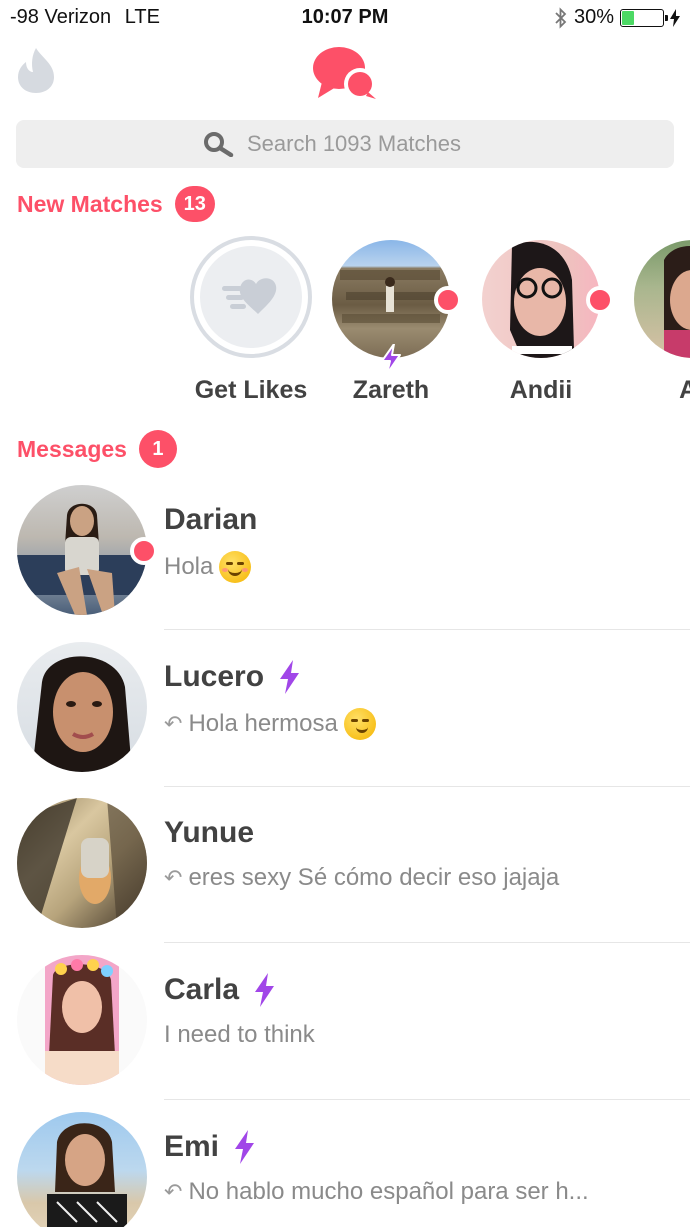 Image resolution: width=690 pixels, height=1227 pixels. Describe the element at coordinates (239, 1034) in the screenshot. I see `message-preview: I need to think` at that location.